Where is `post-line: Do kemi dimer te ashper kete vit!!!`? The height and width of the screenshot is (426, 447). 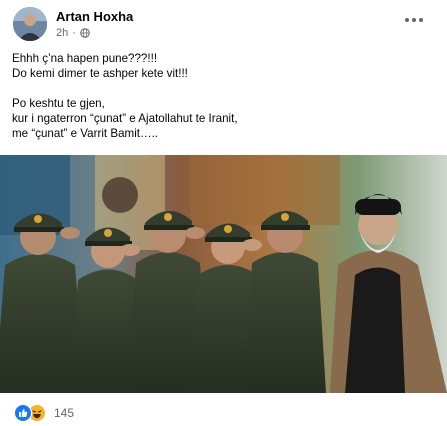 post-line: Do kemi dimer te ashper kete vit!!! is located at coordinates (100, 73).